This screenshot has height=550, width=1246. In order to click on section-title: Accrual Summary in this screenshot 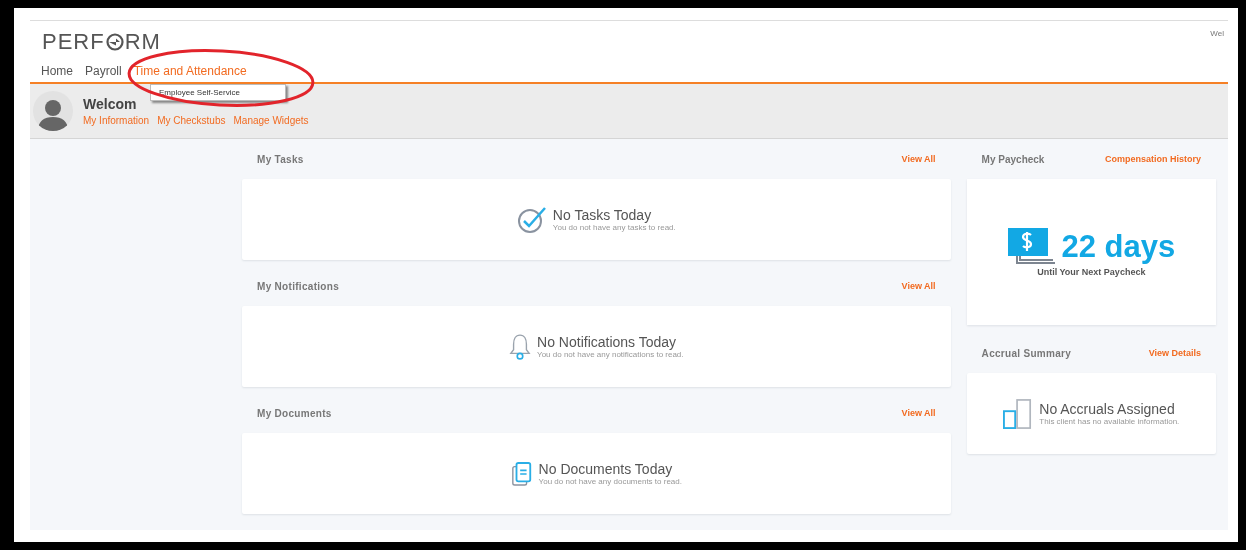, I will do `click(1026, 353)`.